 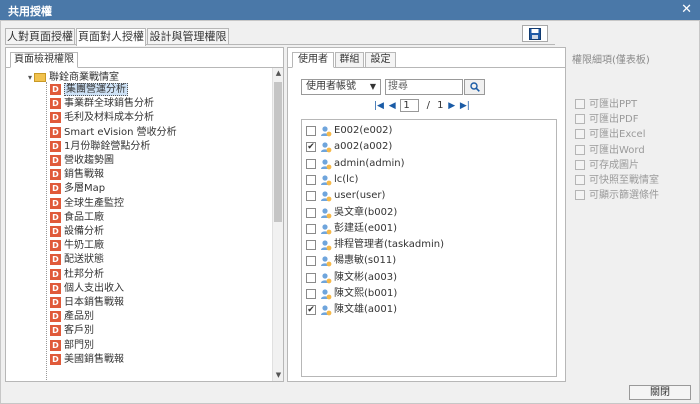 I want to click on tab-page-view-permission: 頁面檢視權限, so click(x=44, y=60).